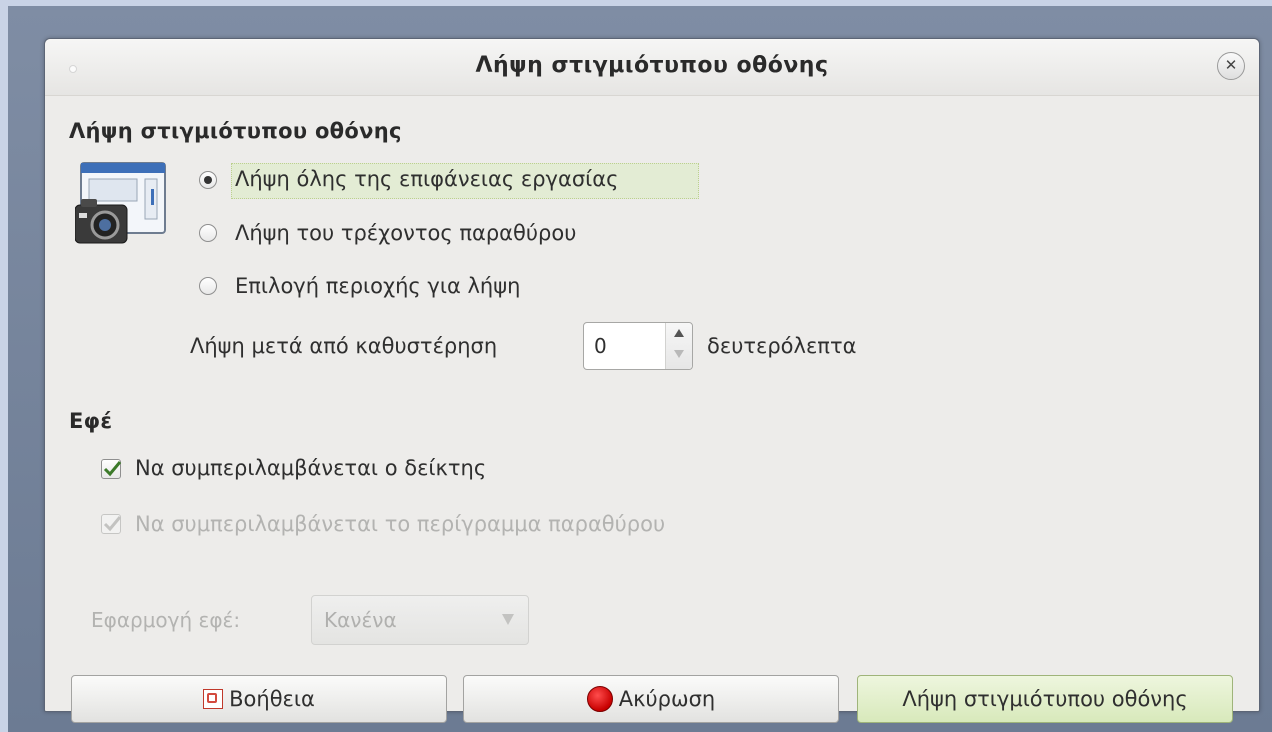  I want to click on chevron-down-icon, so click(508, 619).